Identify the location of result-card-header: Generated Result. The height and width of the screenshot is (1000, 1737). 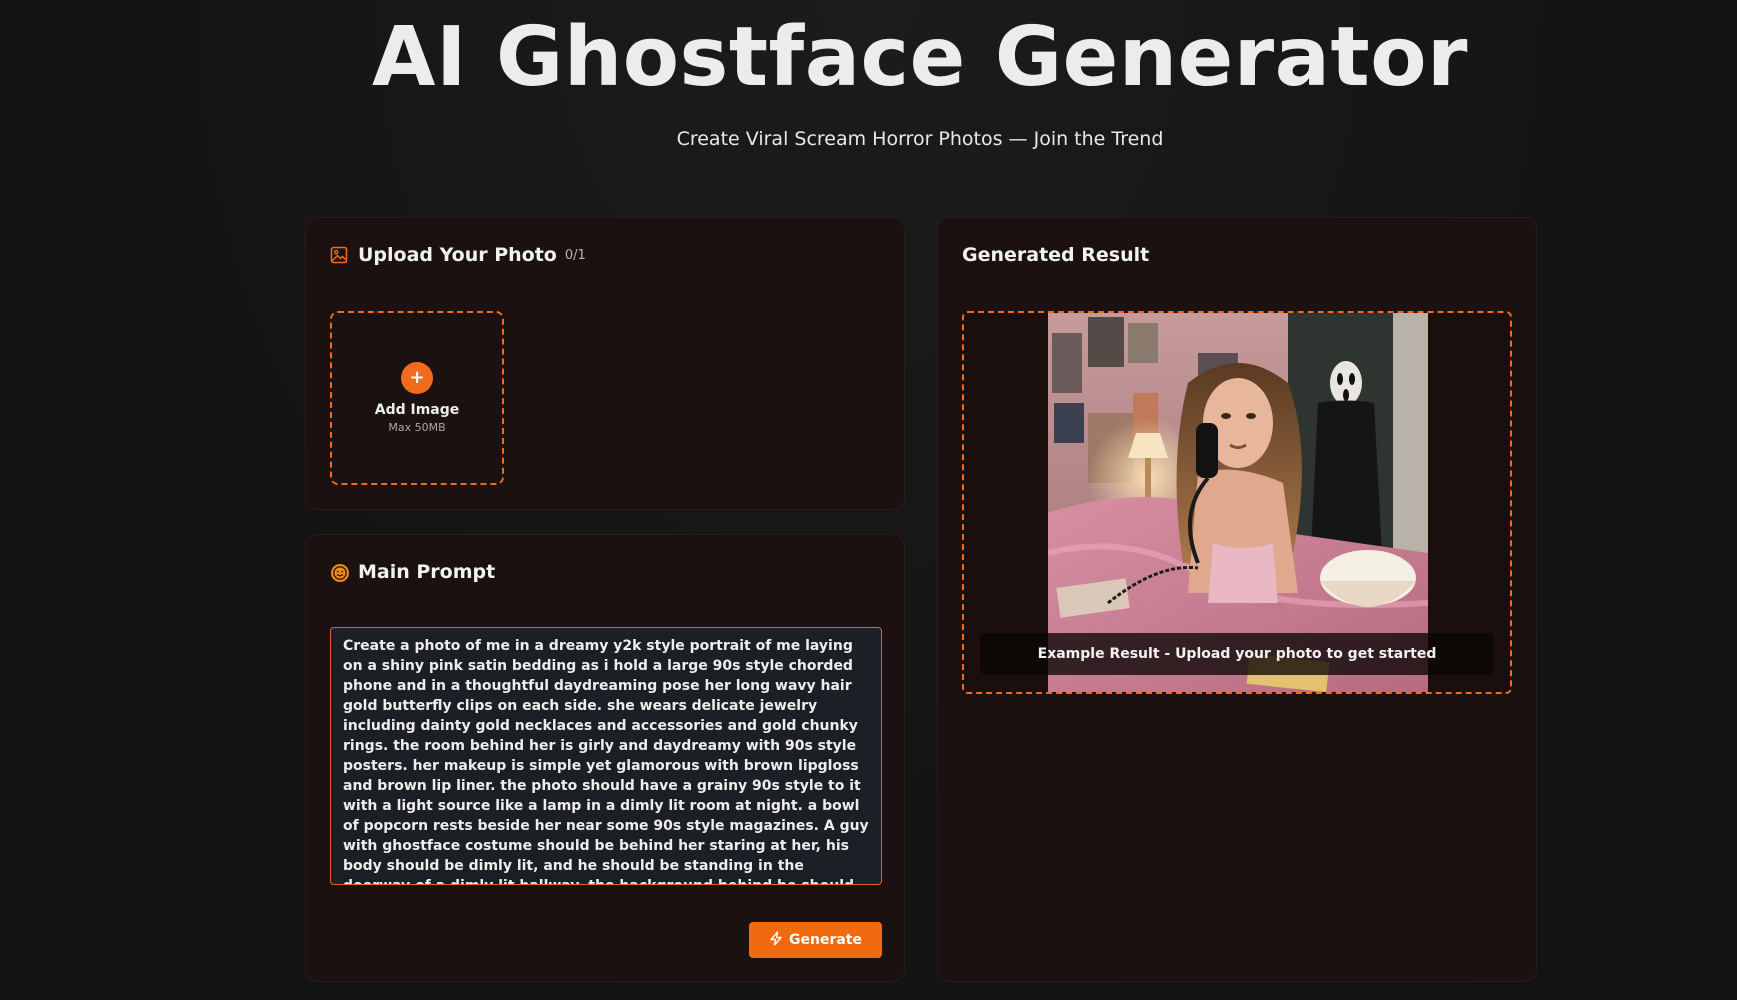
(1055, 255).